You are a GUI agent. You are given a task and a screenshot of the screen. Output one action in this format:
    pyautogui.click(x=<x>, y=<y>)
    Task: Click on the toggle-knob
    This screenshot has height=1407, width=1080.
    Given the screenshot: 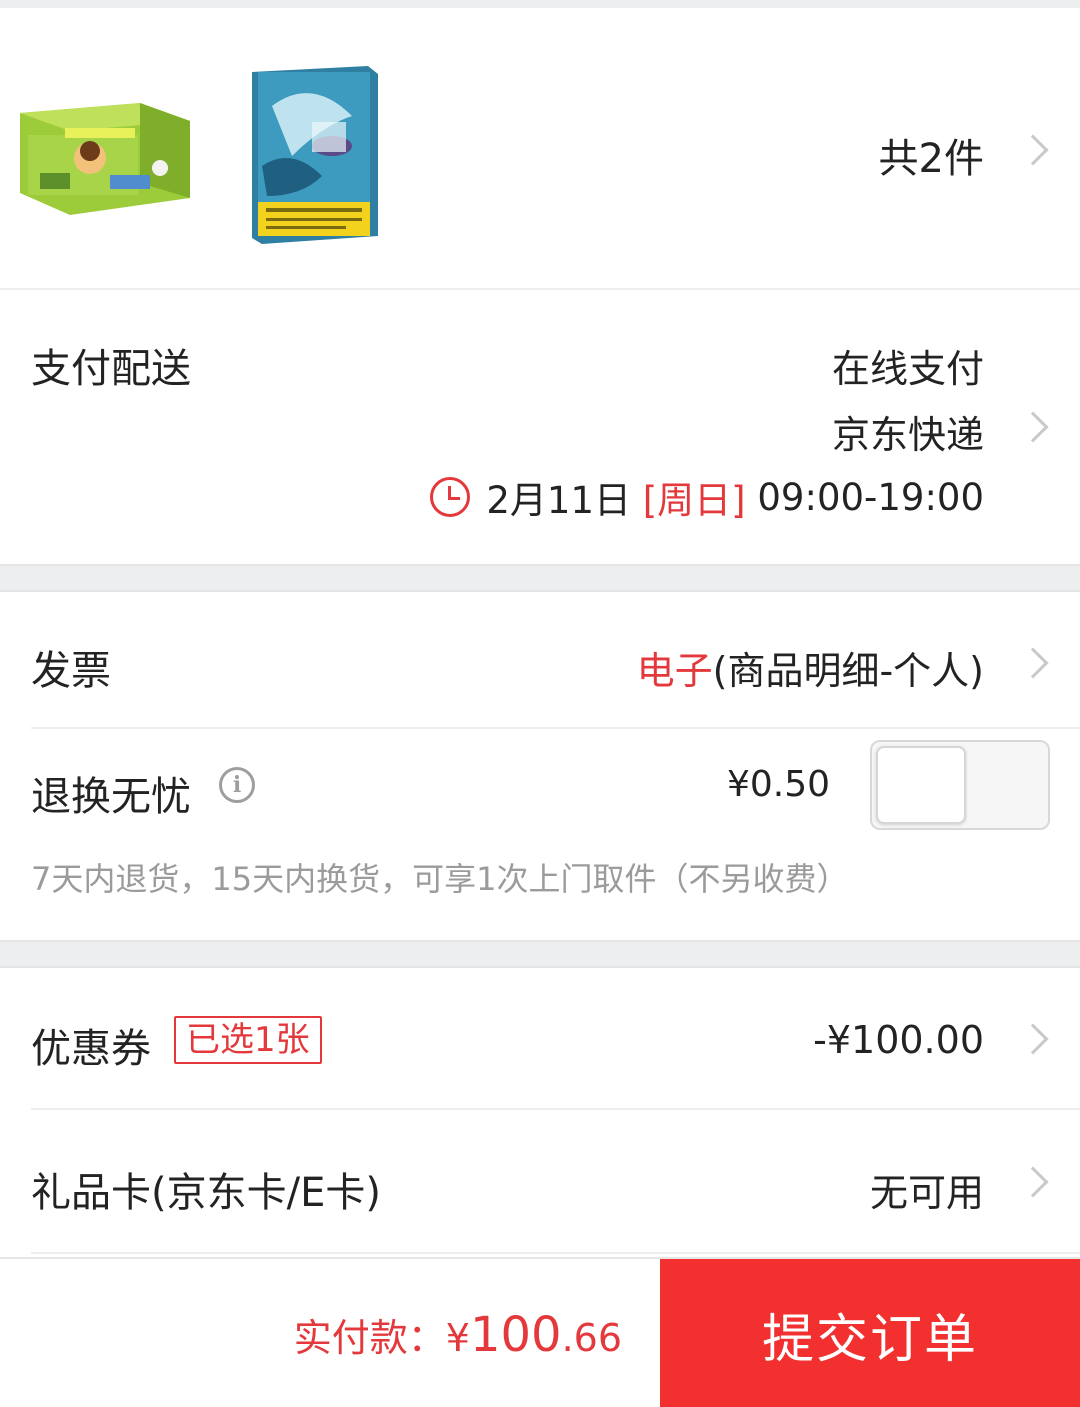 What is the action you would take?
    pyautogui.click(x=921, y=785)
    